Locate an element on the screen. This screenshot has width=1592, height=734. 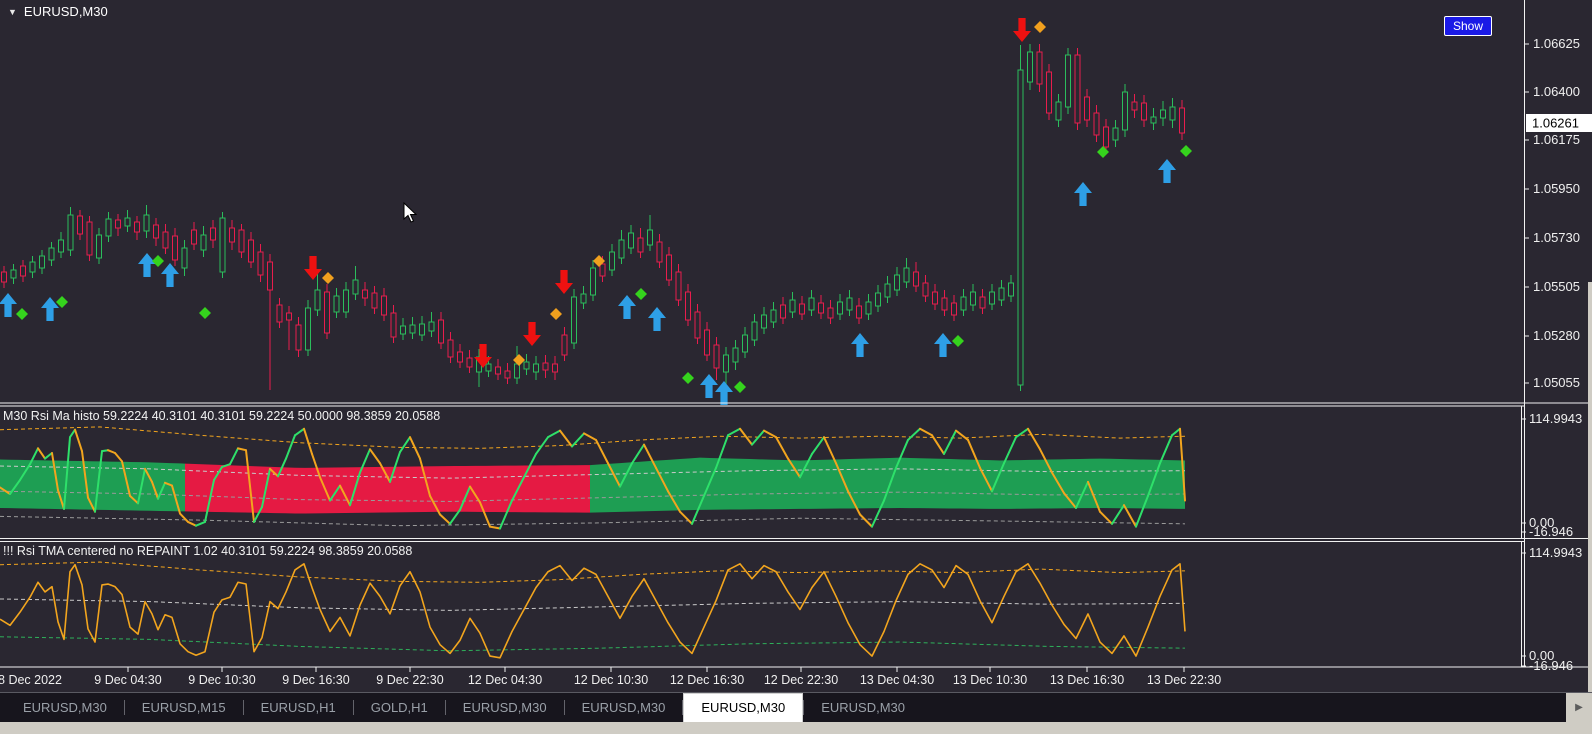
svg-text: 13 Dec 16:30 is located at coordinates (1087, 680).